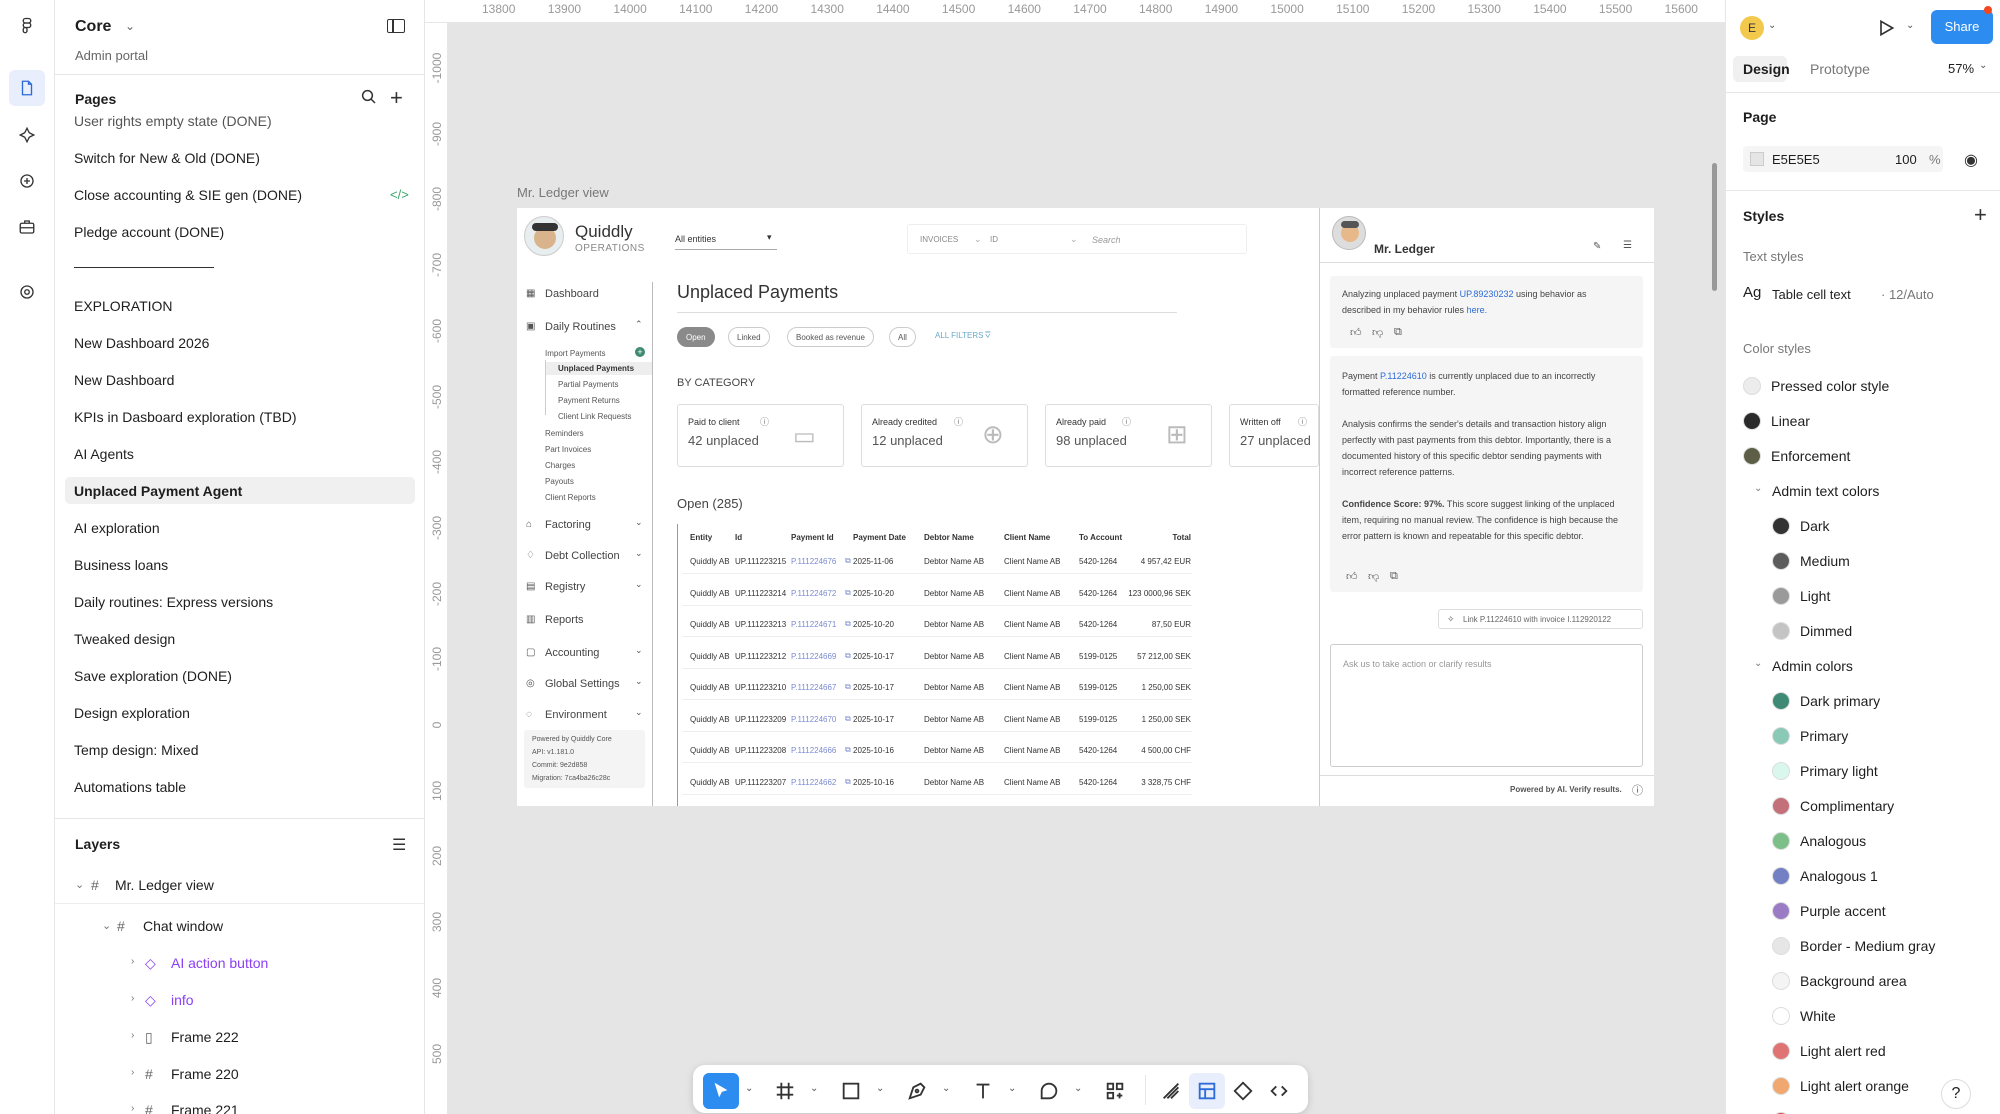 This screenshot has width=2000, height=1114. I want to click on nav-global-settings: Global Settings, so click(582, 684).